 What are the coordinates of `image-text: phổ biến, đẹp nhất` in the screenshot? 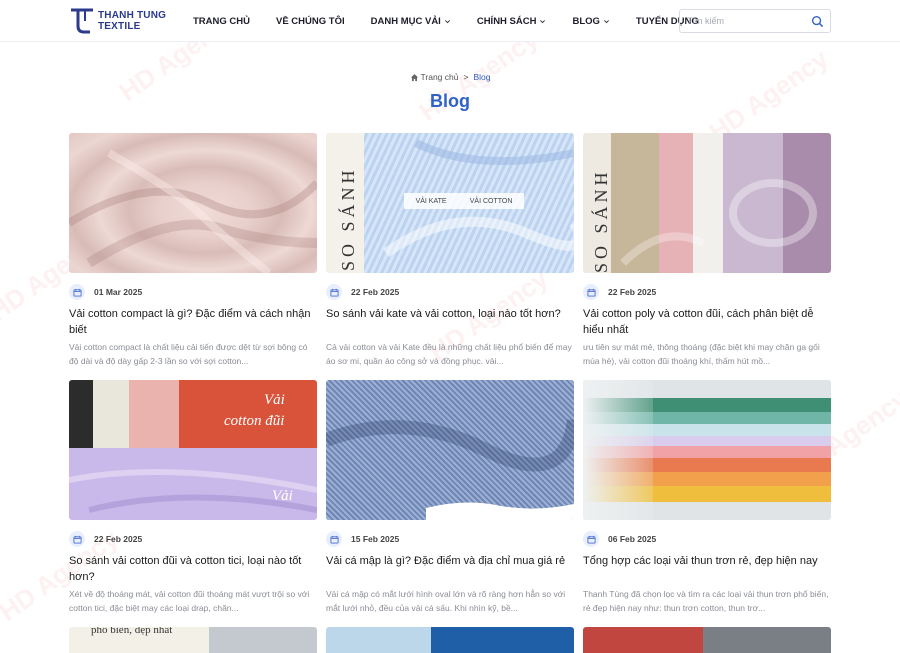 It's located at (132, 631).